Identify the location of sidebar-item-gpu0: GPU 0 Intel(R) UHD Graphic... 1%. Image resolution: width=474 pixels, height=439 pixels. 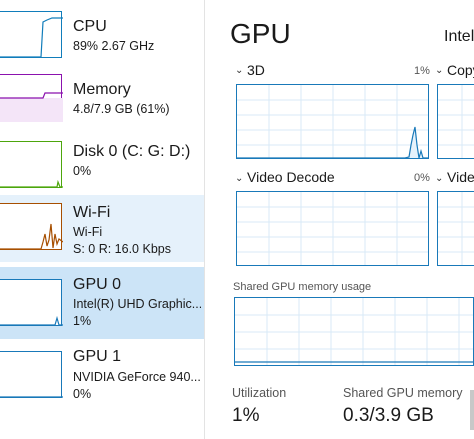
(102, 303).